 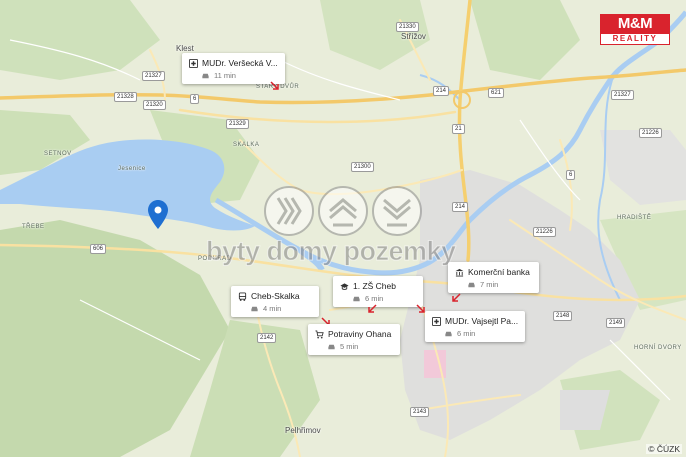 I want to click on place-pelhrimov: Pelhřimov, so click(x=303, y=430).